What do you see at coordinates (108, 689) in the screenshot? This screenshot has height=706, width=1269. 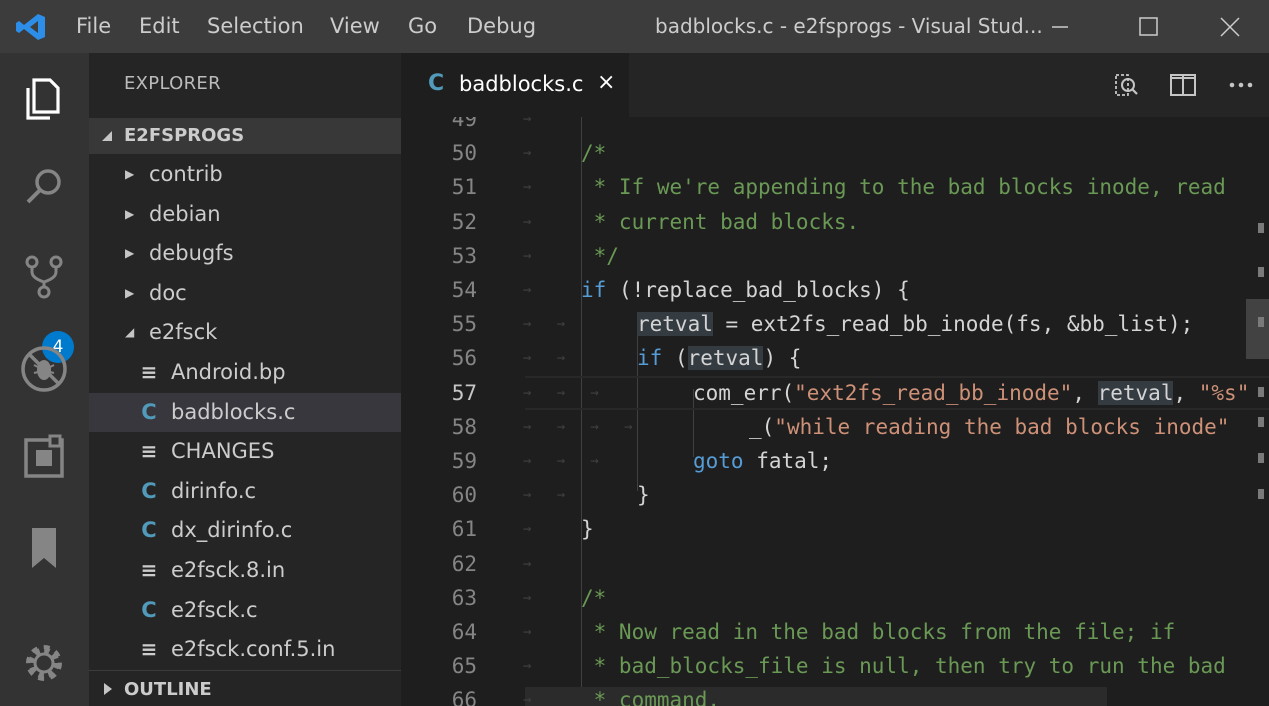 I see `chevron-right-icon` at bounding box center [108, 689].